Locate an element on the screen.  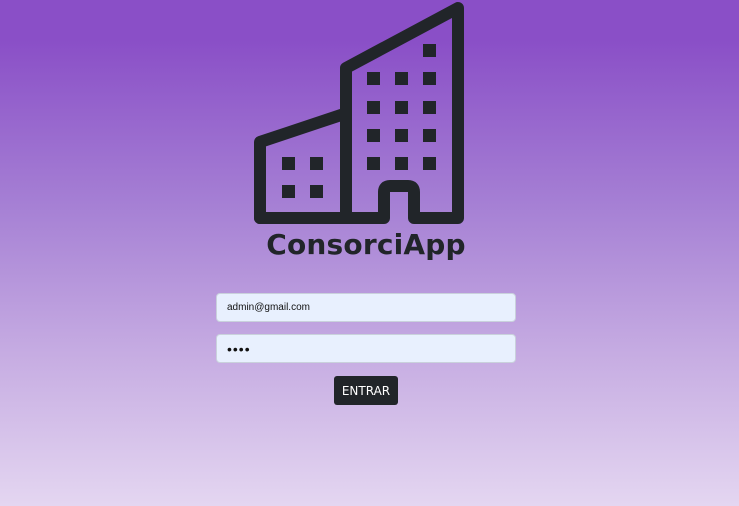
app-title: ConsorciApp is located at coordinates (366, 244).